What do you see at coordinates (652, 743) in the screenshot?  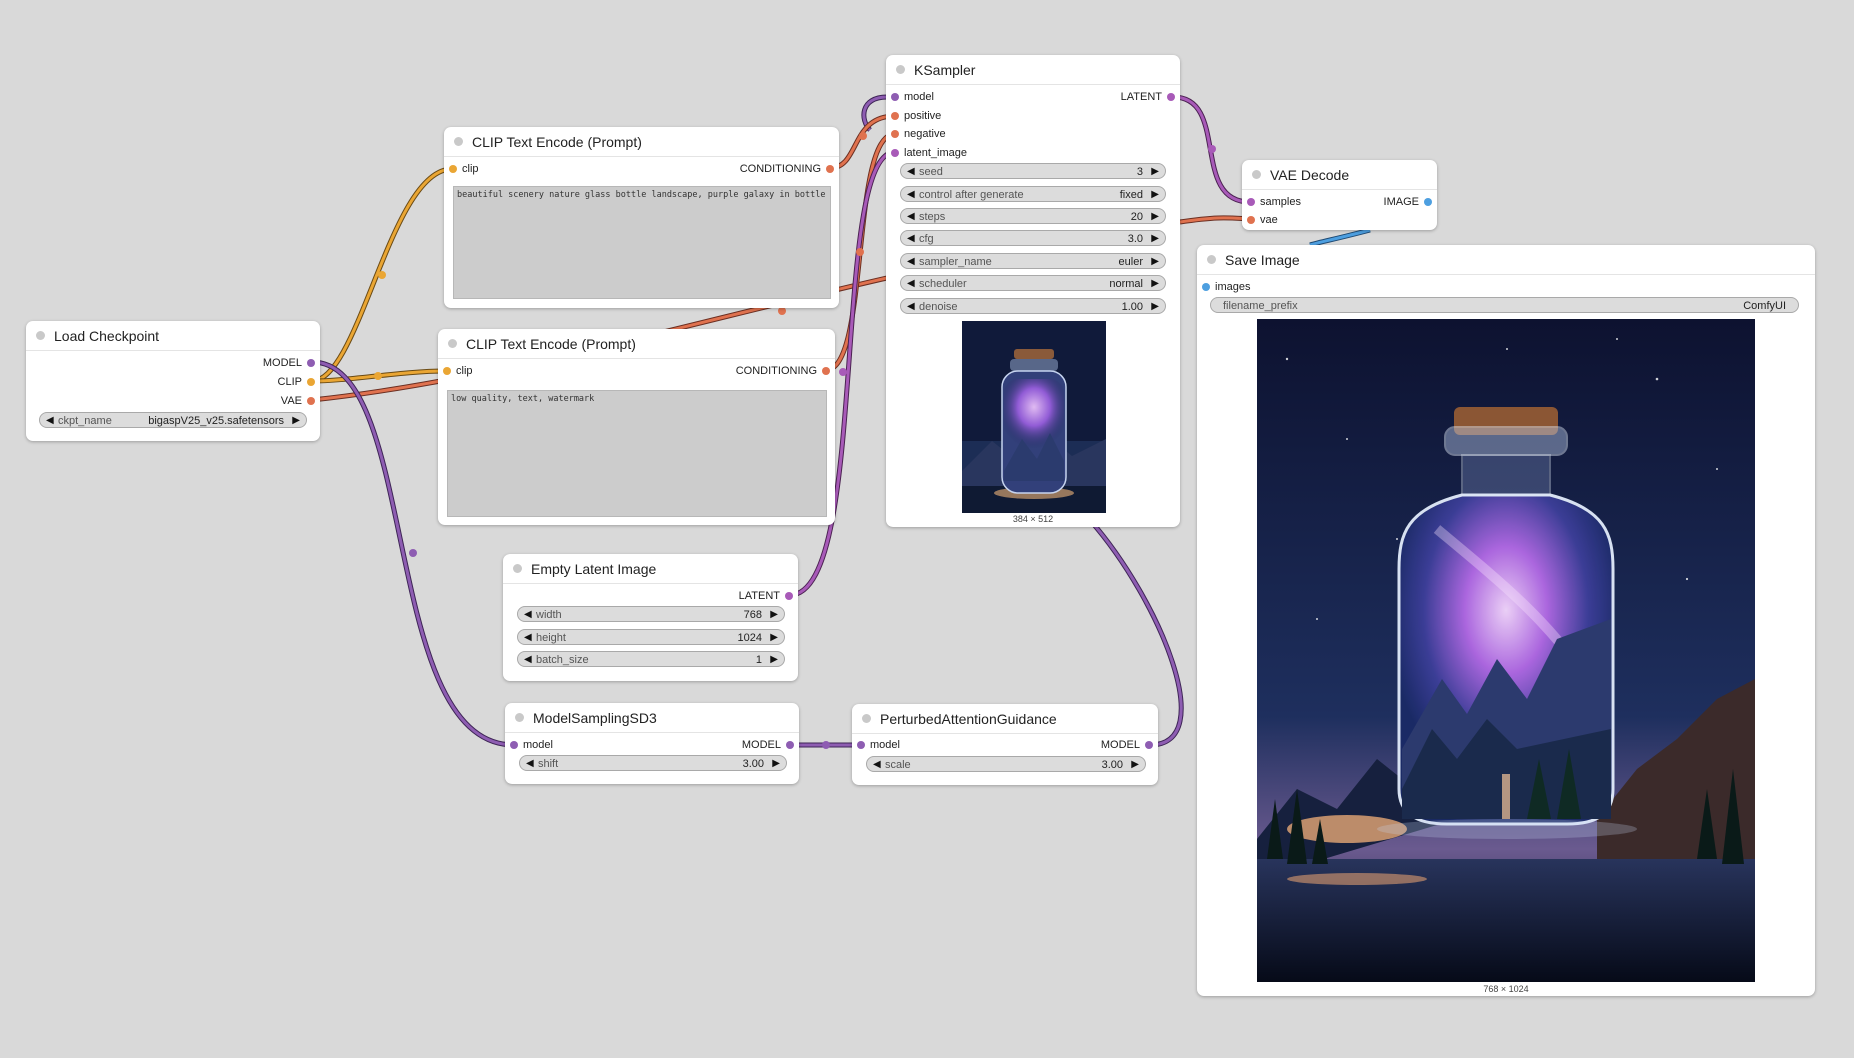 I see `node-model-sampling-sd3: ModelSamplingSD3 model MODEL ◀ shift 3.00 ▶` at bounding box center [652, 743].